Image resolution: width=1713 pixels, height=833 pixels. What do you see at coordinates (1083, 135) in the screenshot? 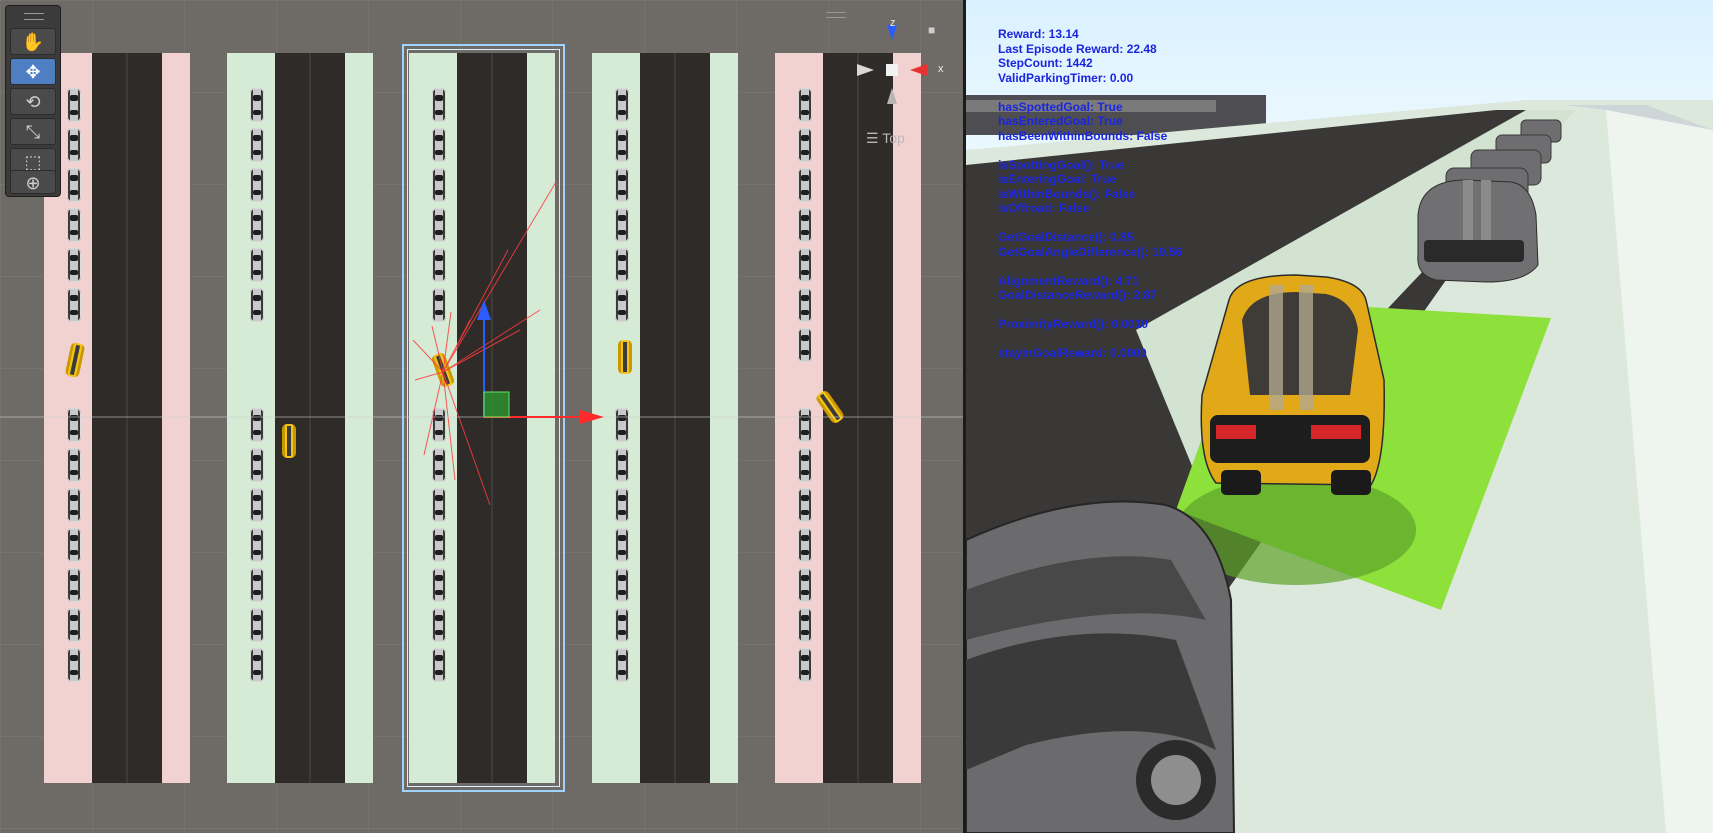
I see `has-been-within-bounds-text: hasBeenWithinBounds: False` at bounding box center [1083, 135].